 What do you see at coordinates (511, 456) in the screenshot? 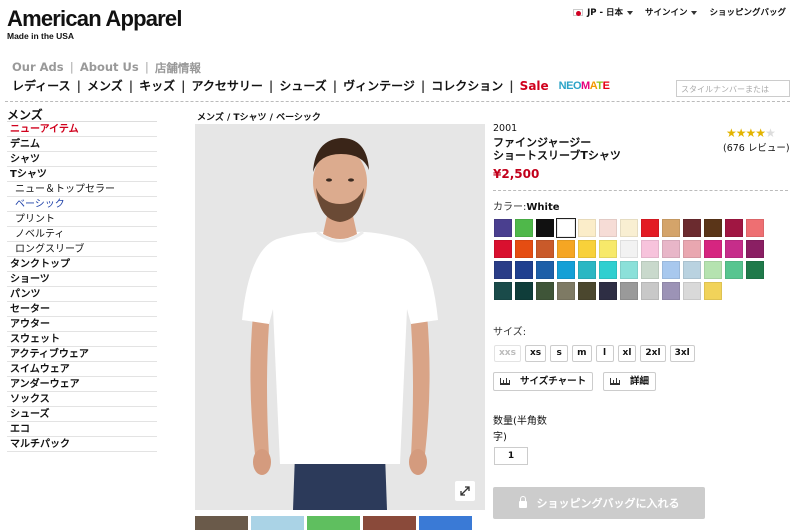
I see `quantity-input: 1` at bounding box center [511, 456].